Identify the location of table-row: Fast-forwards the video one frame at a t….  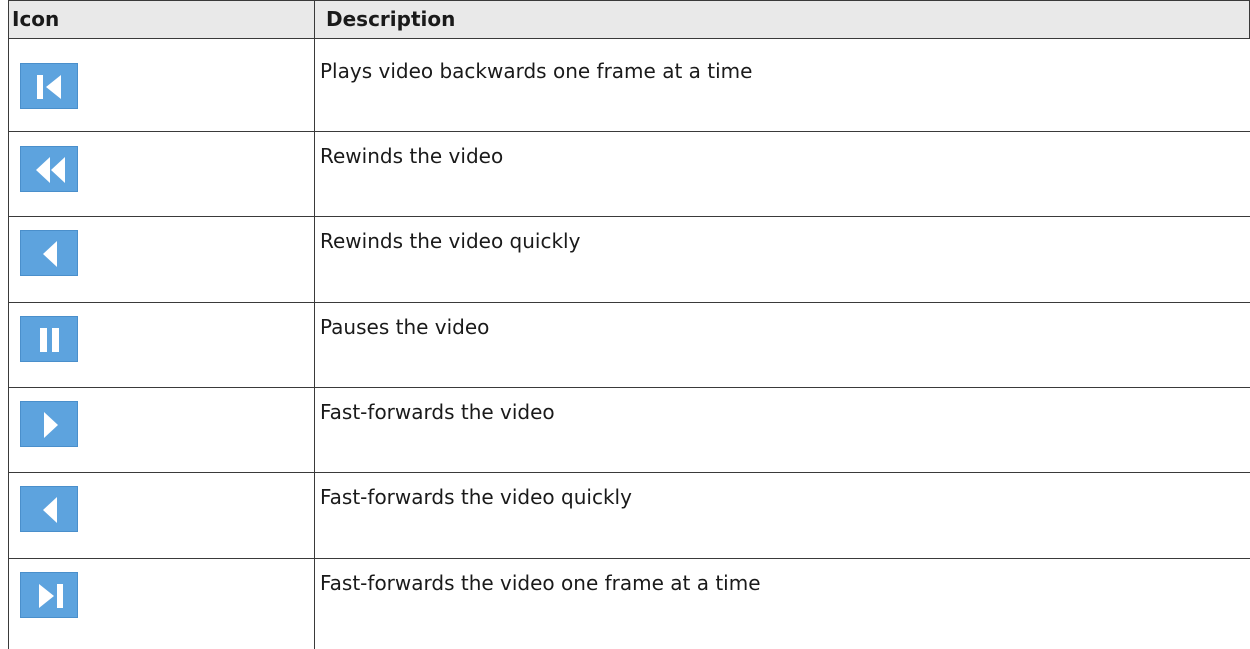
(629, 604).